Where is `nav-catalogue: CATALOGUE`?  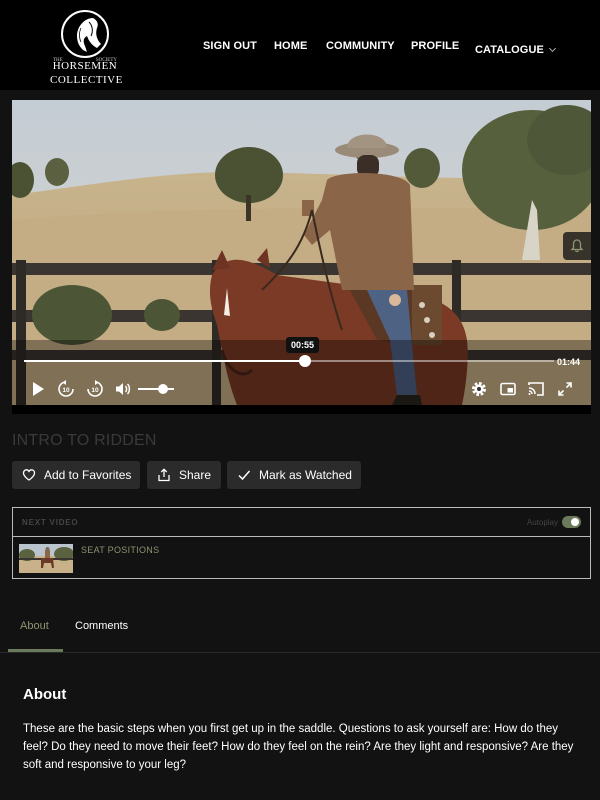 nav-catalogue: CATALOGUE is located at coordinates (515, 49).